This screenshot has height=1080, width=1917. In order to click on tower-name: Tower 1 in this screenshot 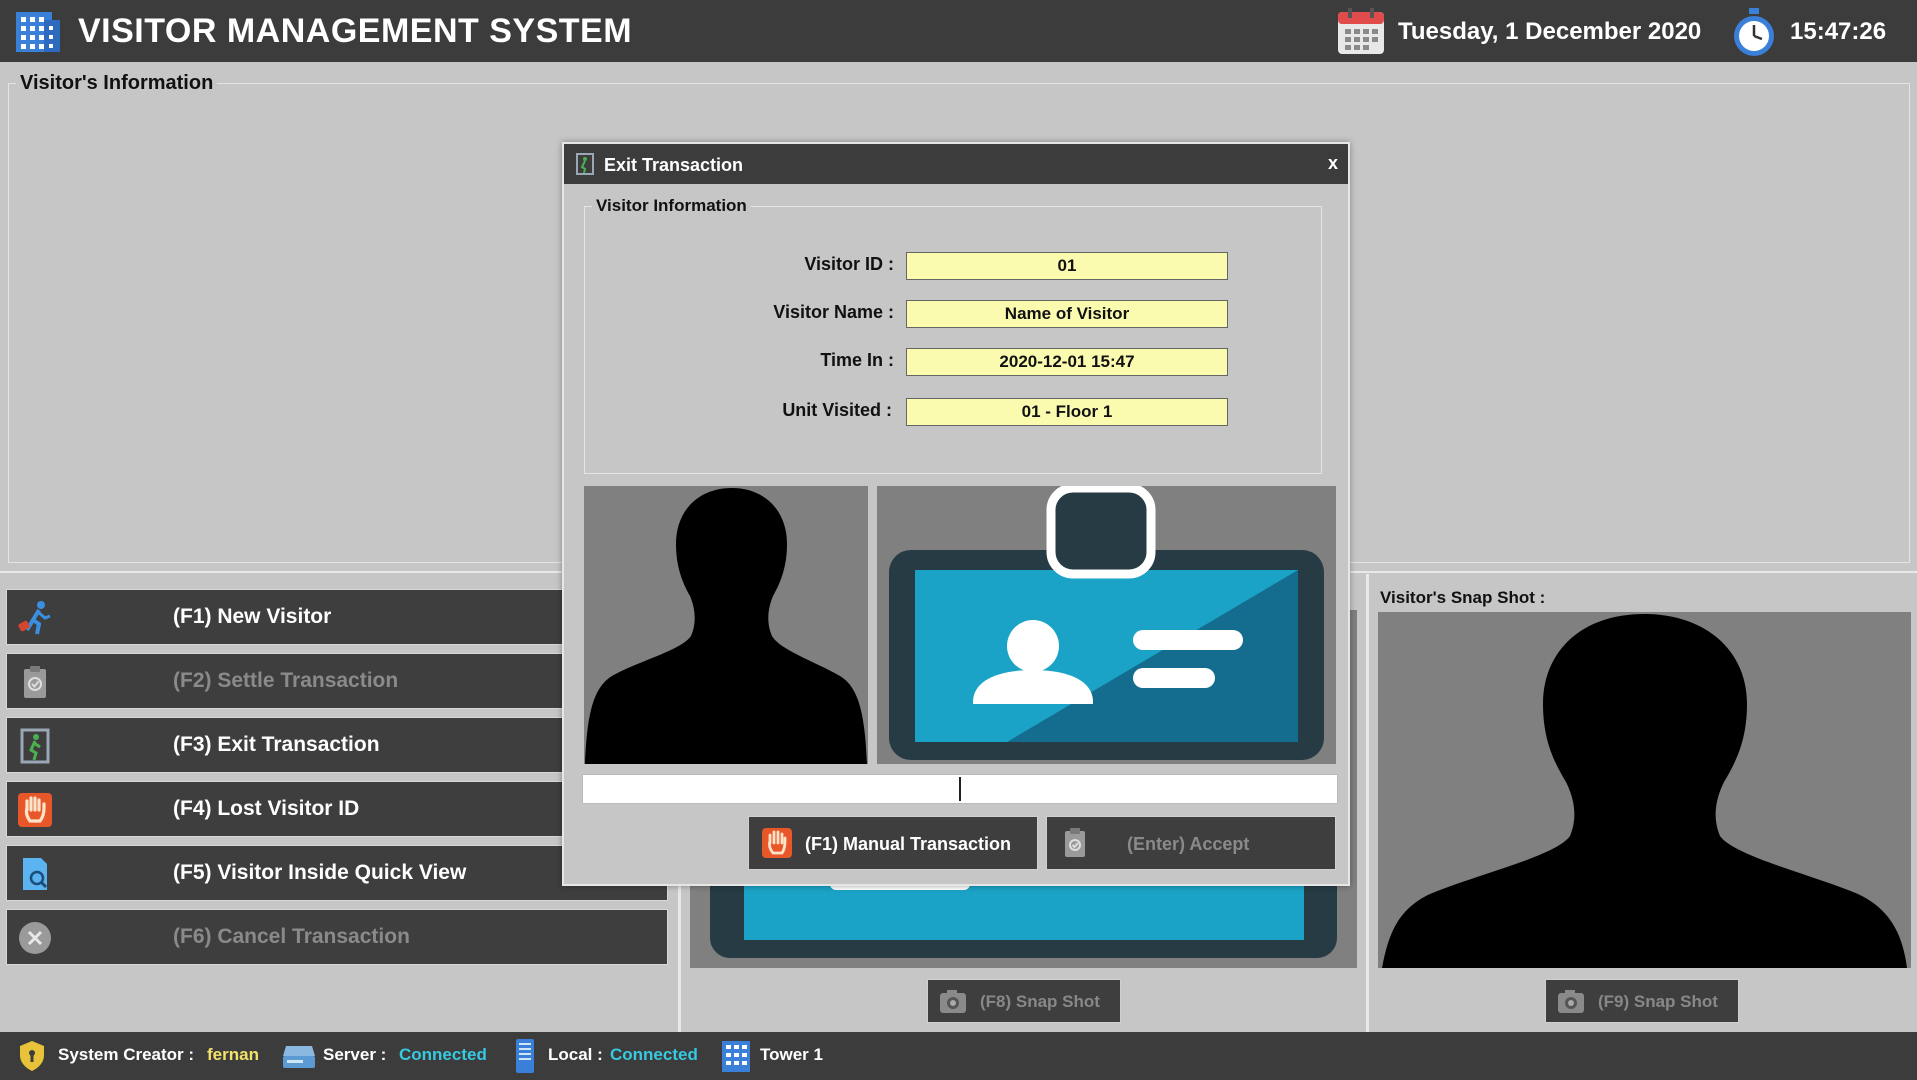, I will do `click(791, 1054)`.